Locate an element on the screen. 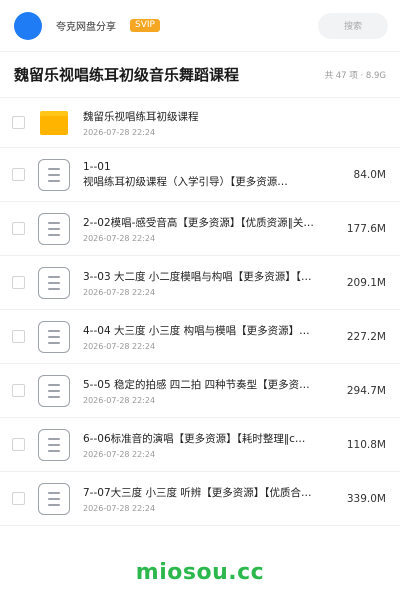 The image size is (400, 600). username: 夸克网盘分享 is located at coordinates (86, 27).